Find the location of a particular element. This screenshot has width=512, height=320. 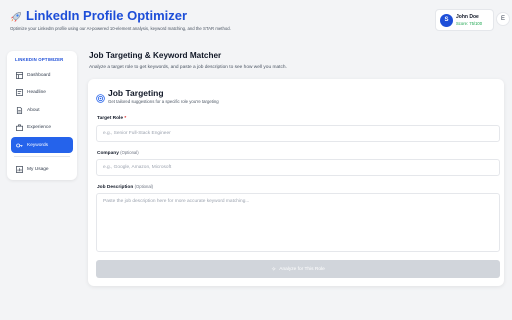

sidebar-item-headline: Headline is located at coordinates (42, 93).